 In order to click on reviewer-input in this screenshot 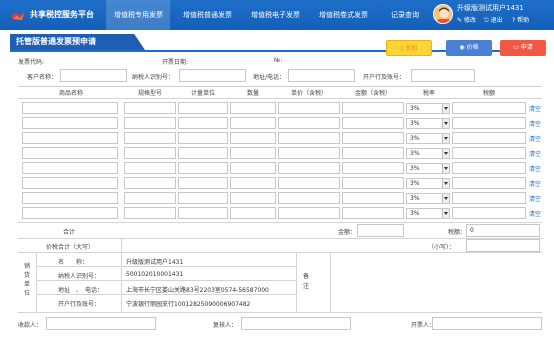, I will do `click(296, 323)`.